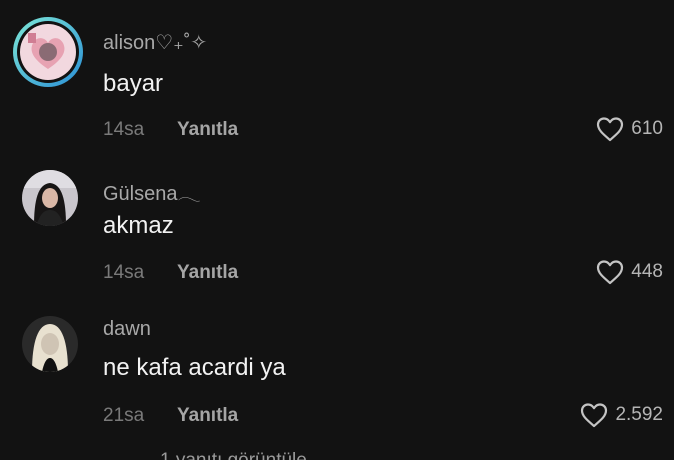  Describe the element at coordinates (127, 329) in the screenshot. I see `username: dawn` at that location.